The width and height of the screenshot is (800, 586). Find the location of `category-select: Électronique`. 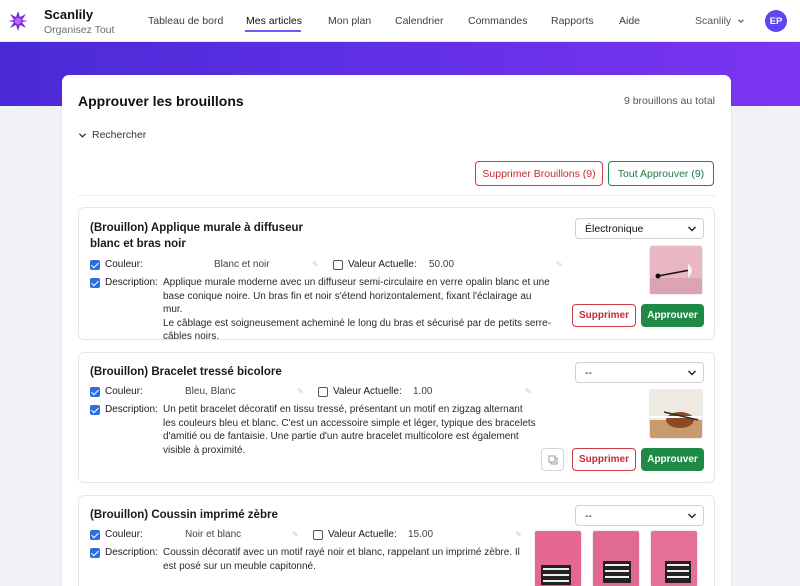

category-select: Électronique is located at coordinates (639, 228).